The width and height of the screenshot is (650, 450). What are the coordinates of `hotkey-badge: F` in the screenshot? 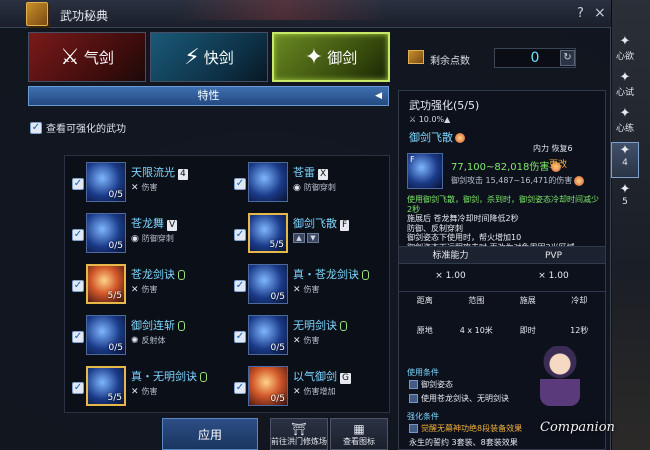 It's located at (345, 225).